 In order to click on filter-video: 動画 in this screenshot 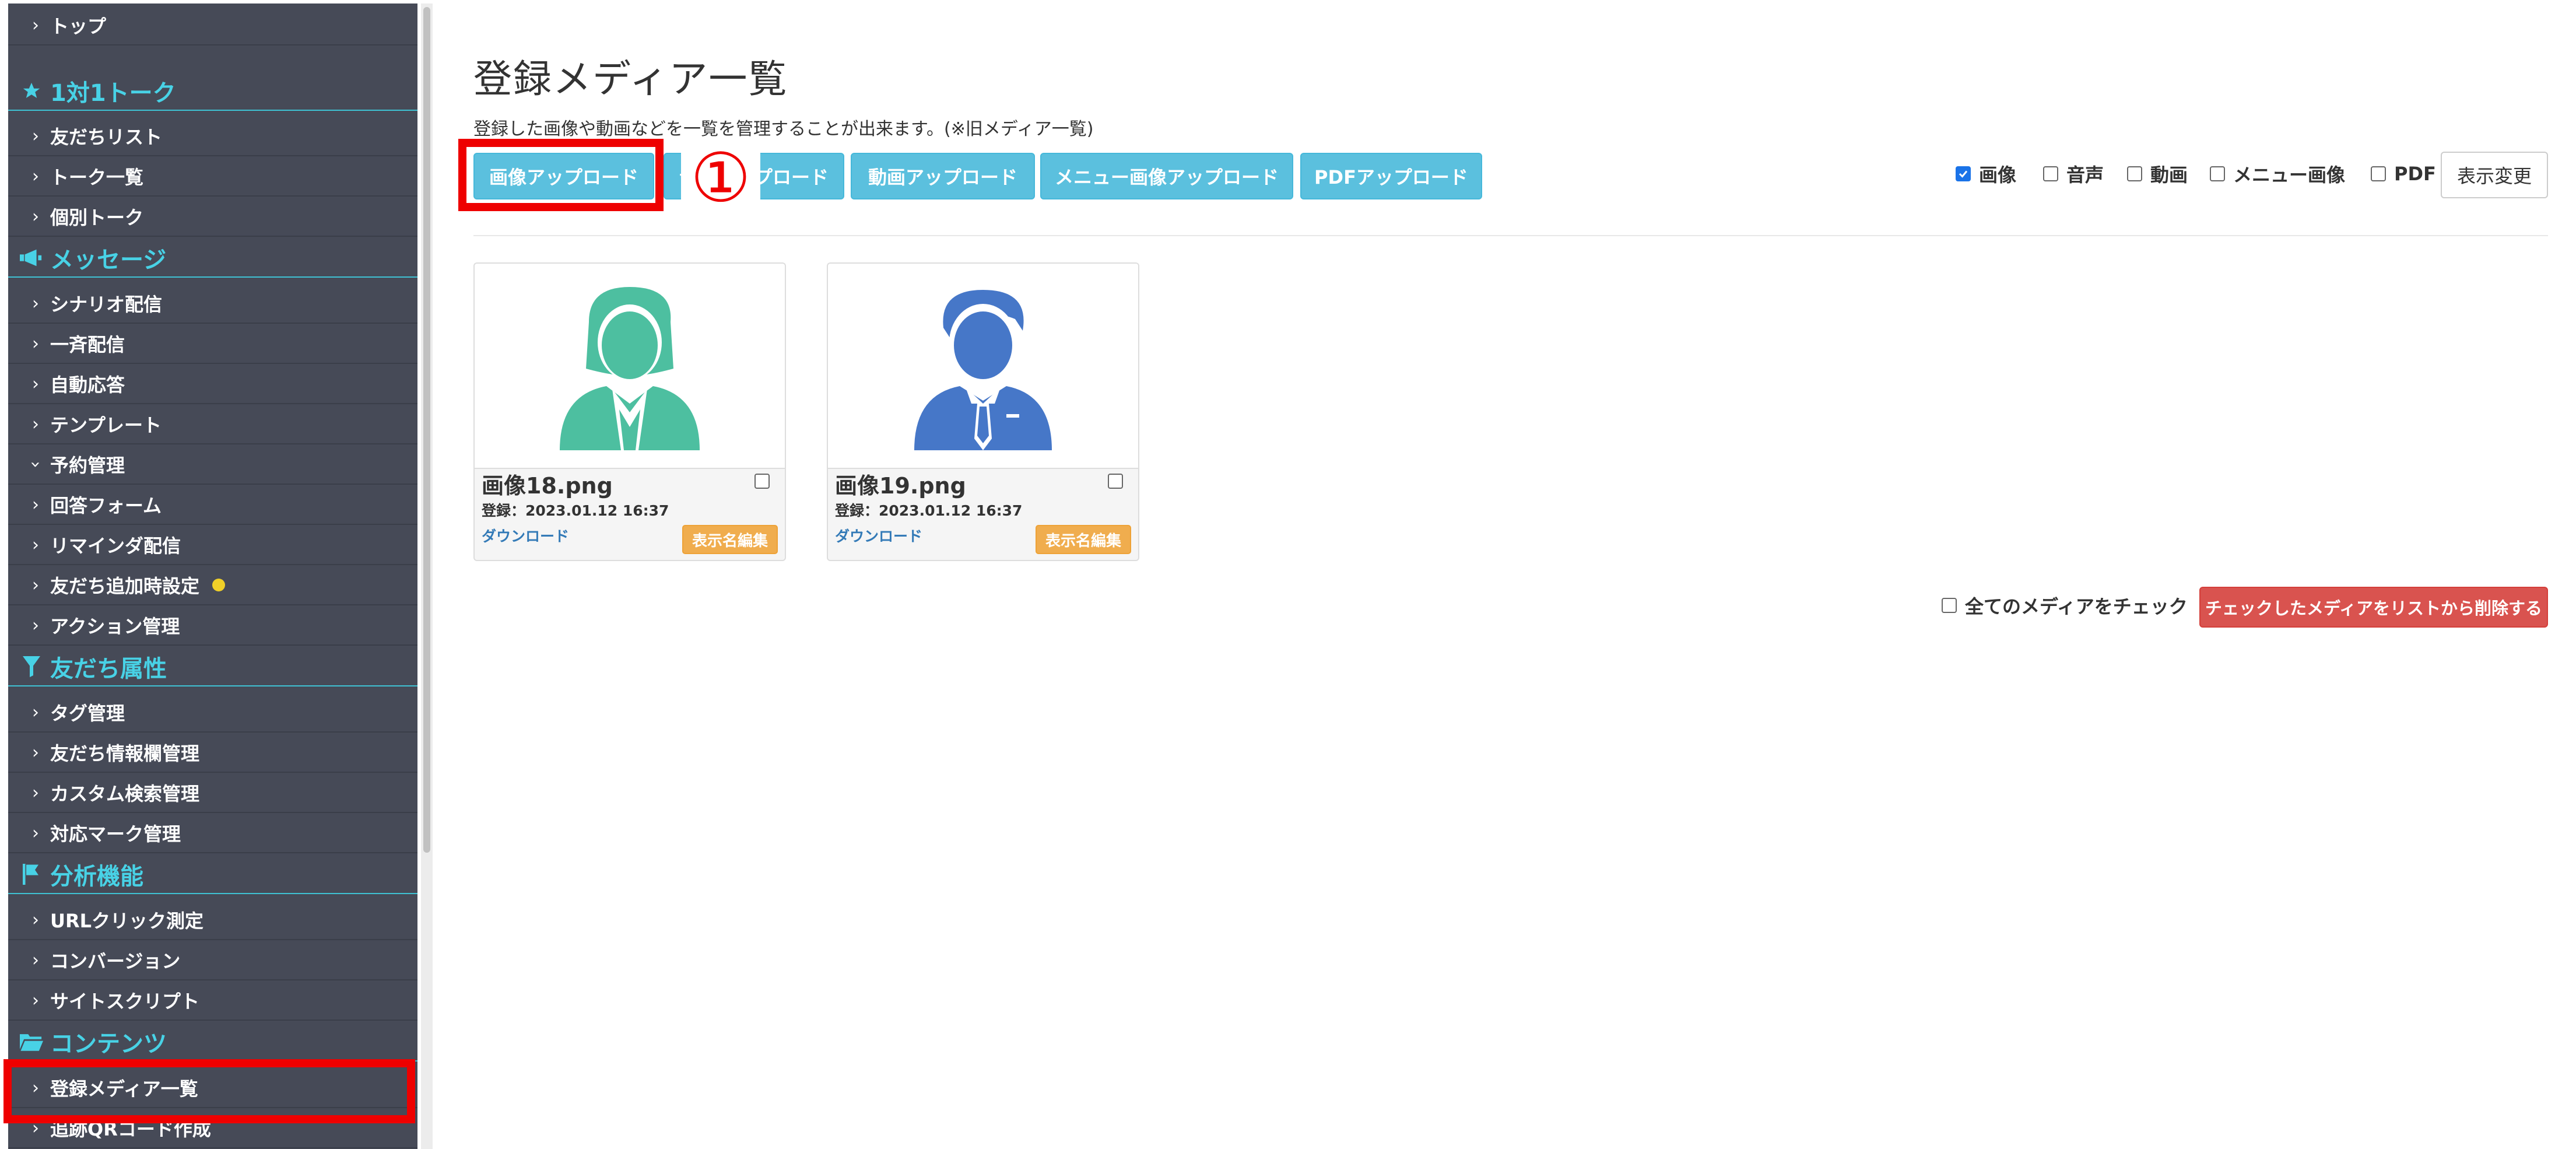, I will do `click(2157, 174)`.